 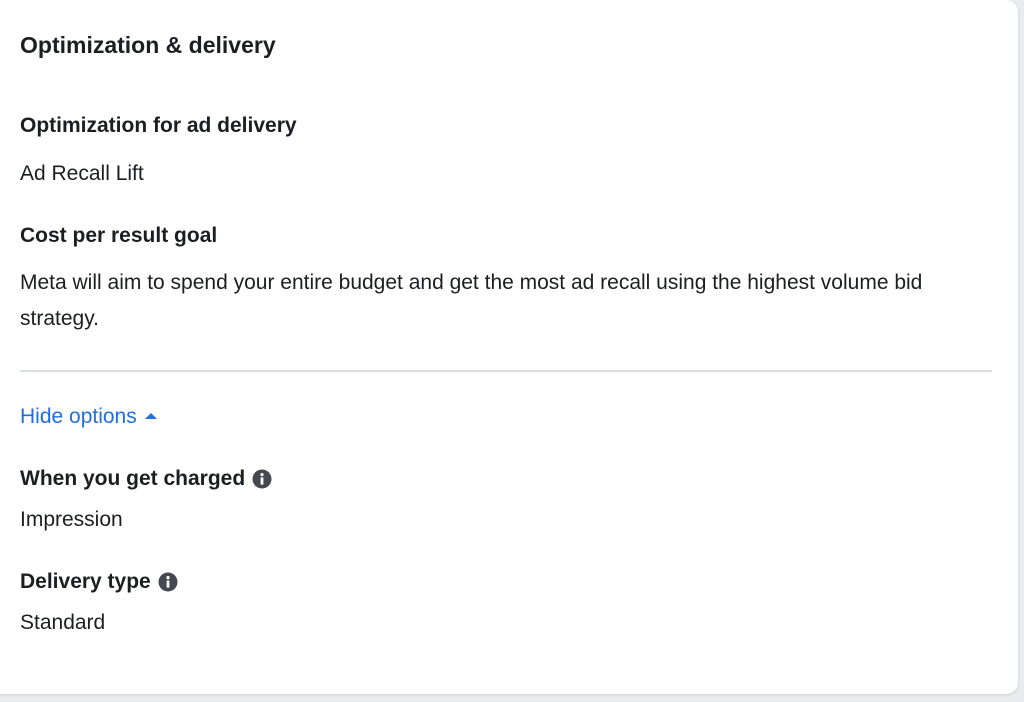 I want to click on charged-value: Impression, so click(x=71, y=519).